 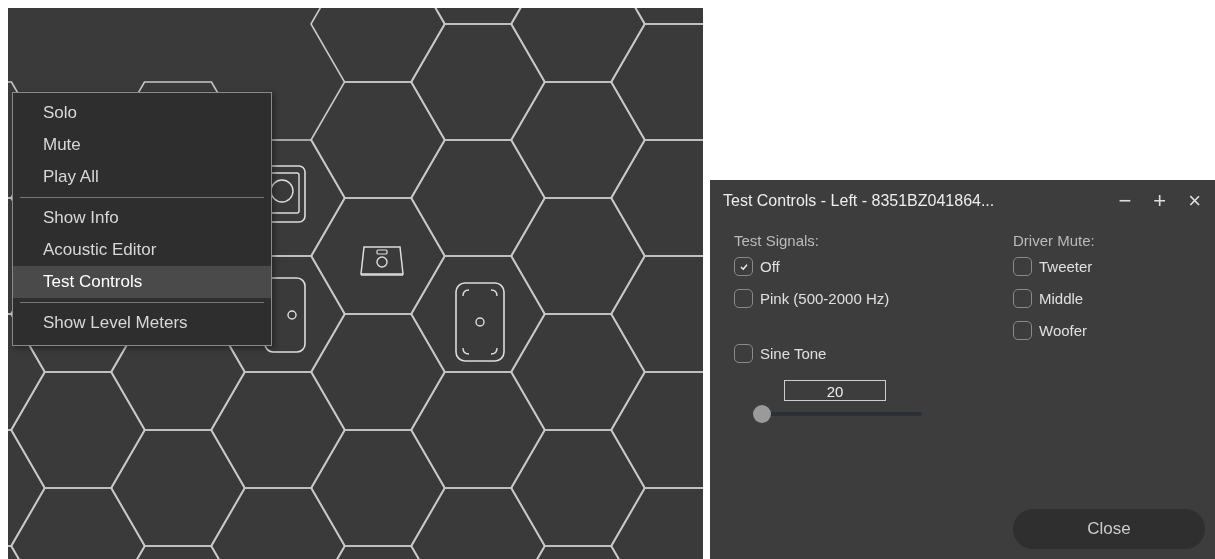 What do you see at coordinates (838, 414) in the screenshot?
I see `frequency-slider` at bounding box center [838, 414].